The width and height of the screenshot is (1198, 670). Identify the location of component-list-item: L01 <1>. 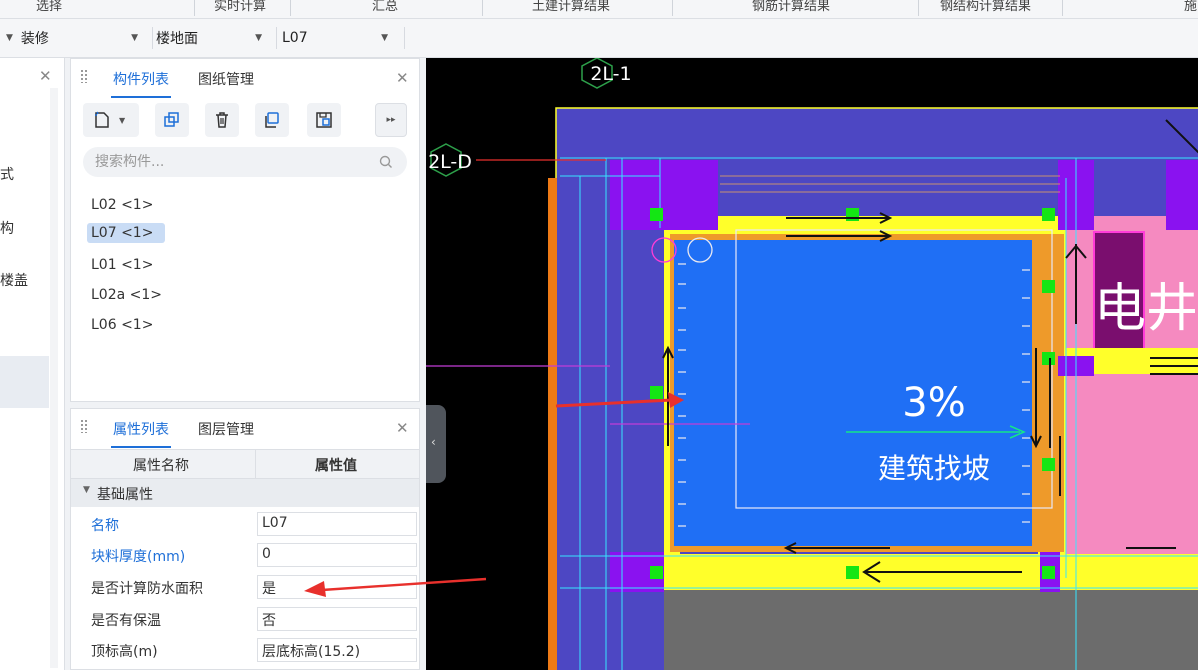
(122, 265).